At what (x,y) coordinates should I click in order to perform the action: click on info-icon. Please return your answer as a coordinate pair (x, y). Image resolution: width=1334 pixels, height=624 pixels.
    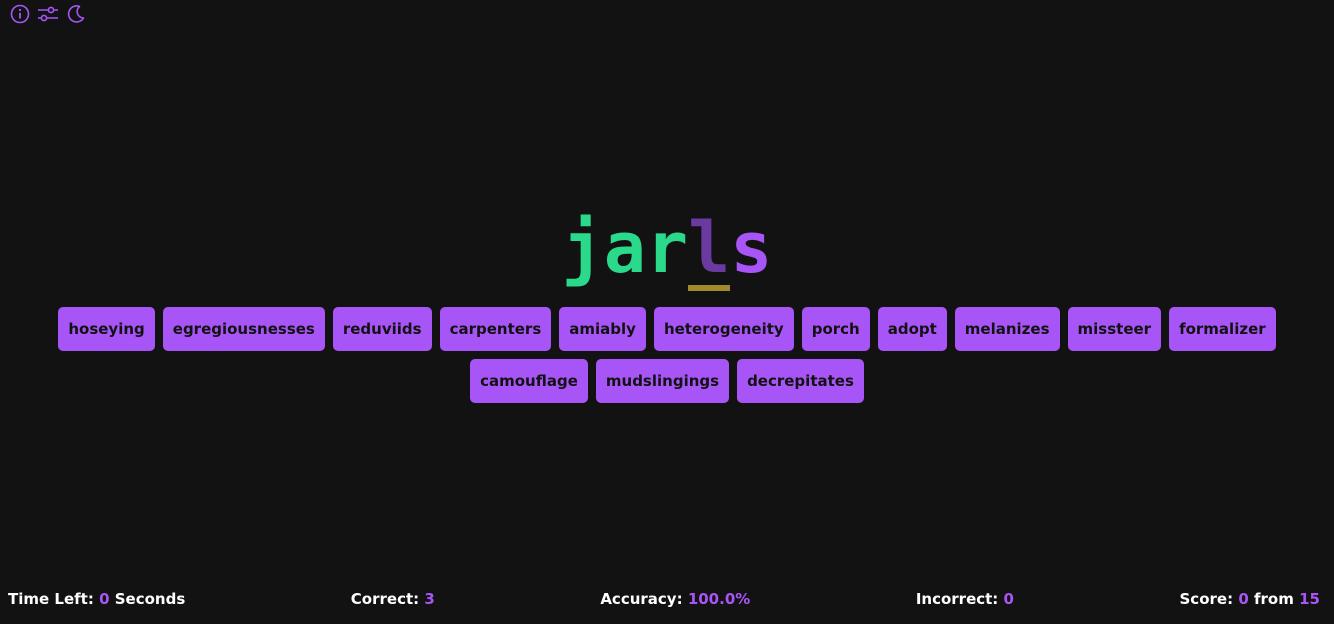
    Looking at the image, I should click on (20, 14).